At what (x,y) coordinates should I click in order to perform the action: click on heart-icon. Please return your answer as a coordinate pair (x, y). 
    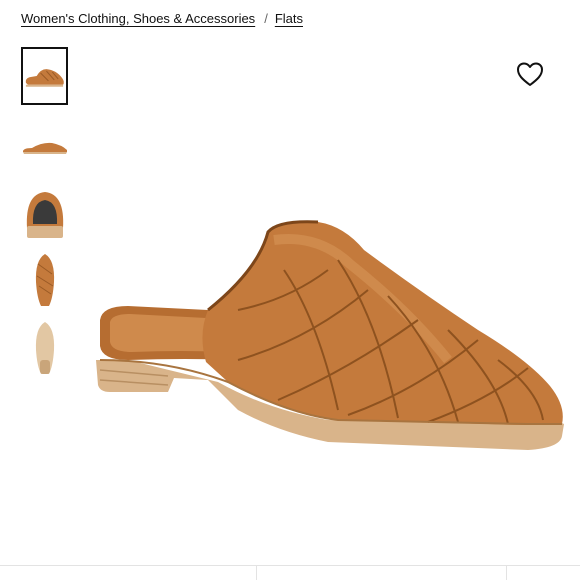
    Looking at the image, I should click on (530, 74).